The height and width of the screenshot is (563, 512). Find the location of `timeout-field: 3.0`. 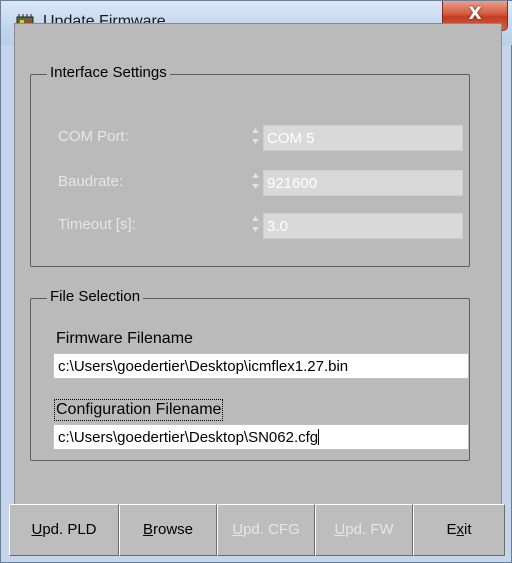

timeout-field: 3.0 is located at coordinates (363, 226).